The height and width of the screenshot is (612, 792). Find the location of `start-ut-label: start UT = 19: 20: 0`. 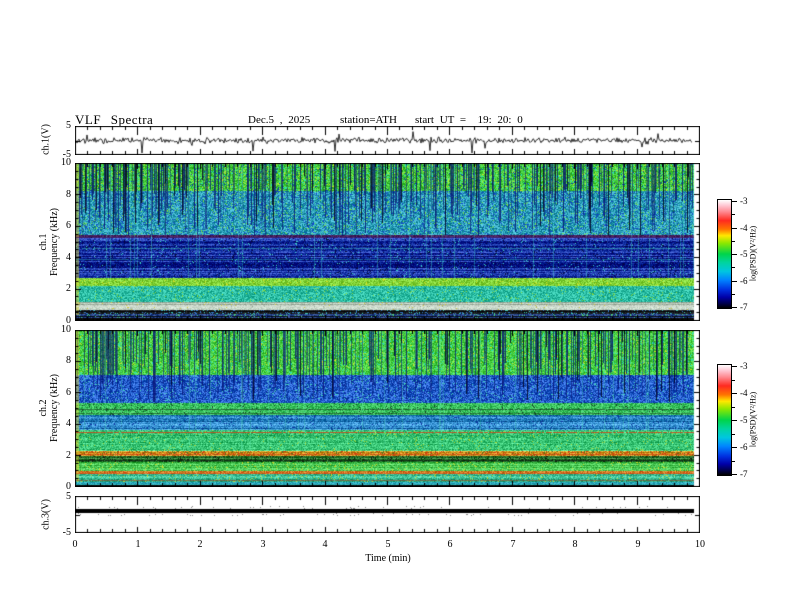

start-ut-label: start UT = 19: 20: 0 is located at coordinates (469, 120).